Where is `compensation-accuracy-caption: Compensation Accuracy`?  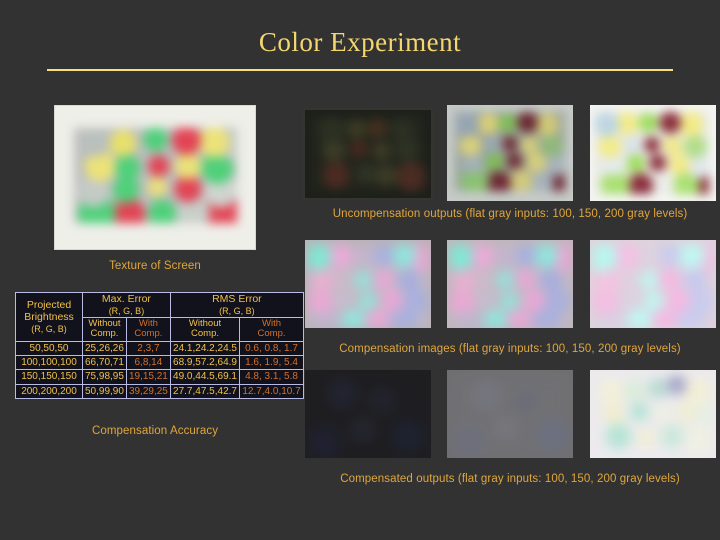 compensation-accuracy-caption: Compensation Accuracy is located at coordinates (155, 431).